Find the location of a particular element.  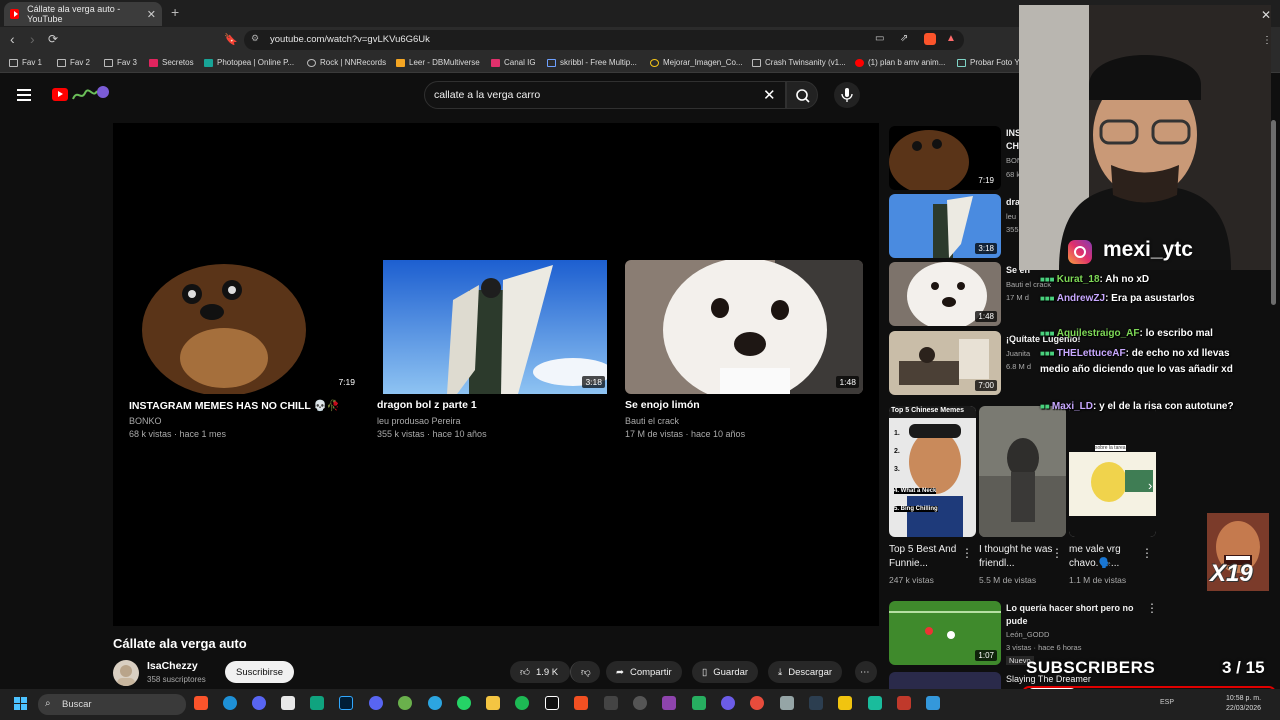

bookmark-icon: 🔖 is located at coordinates (231, 39).